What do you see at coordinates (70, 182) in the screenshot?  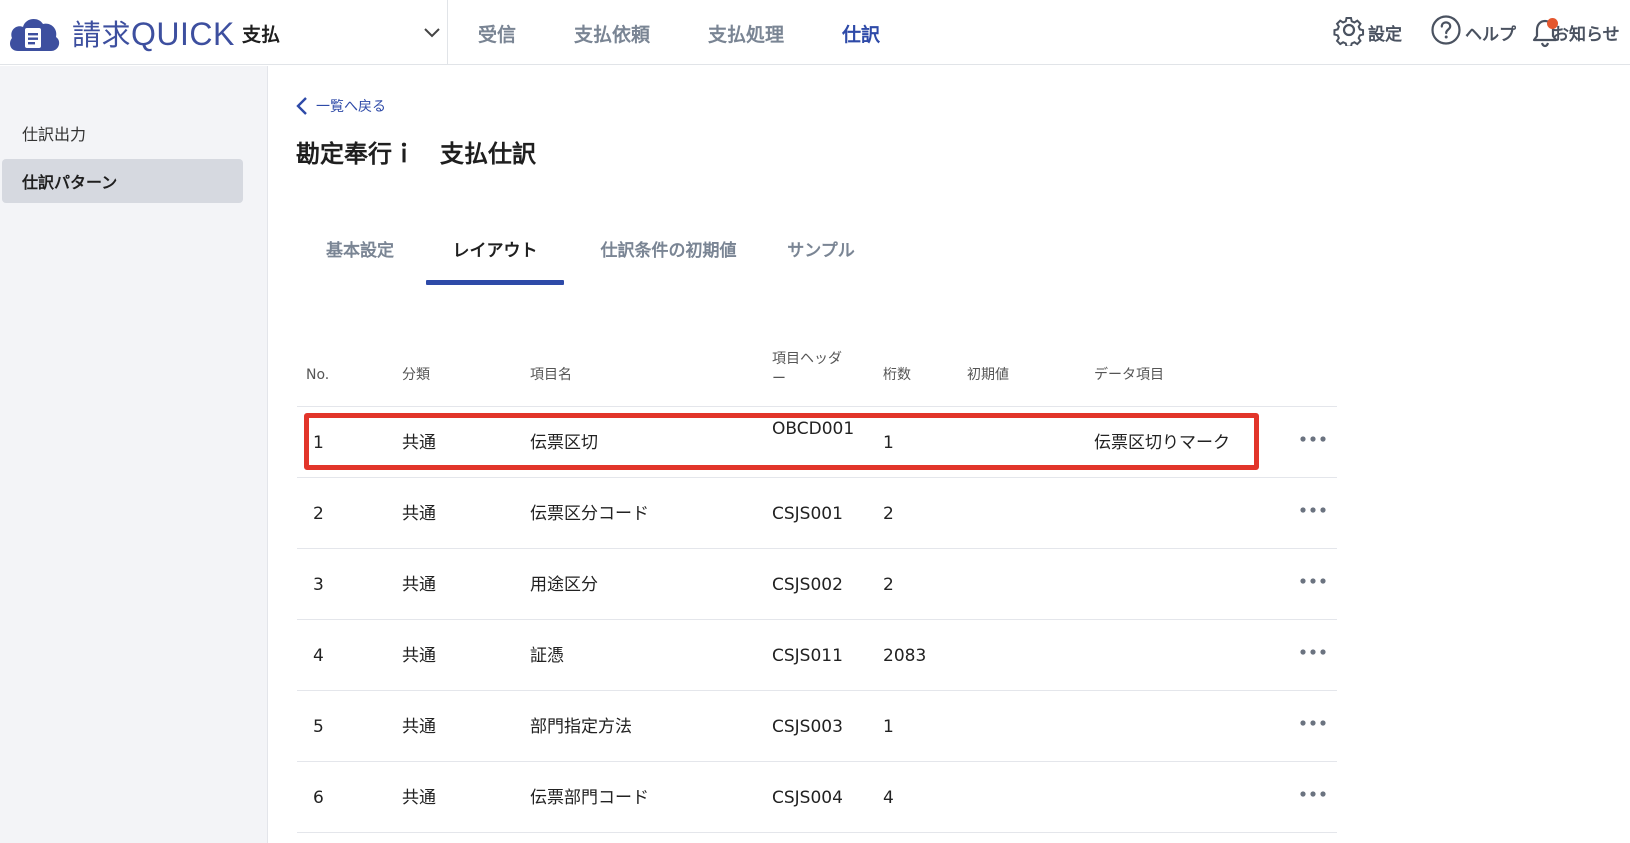 I see `sidebar-item-label: 仕訳パターン` at bounding box center [70, 182].